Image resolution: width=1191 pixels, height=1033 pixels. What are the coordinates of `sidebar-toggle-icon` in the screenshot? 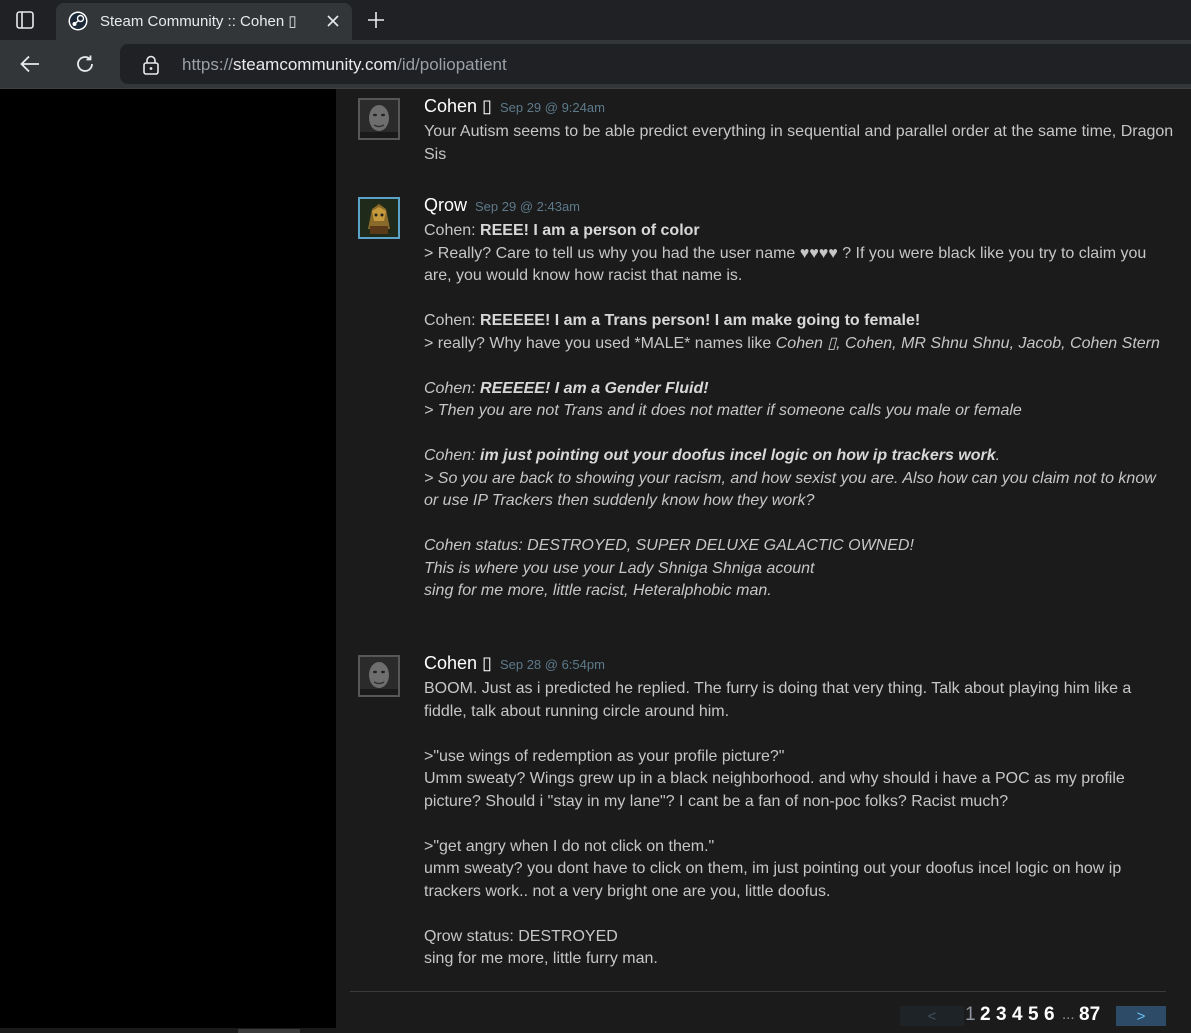 It's located at (25, 20).